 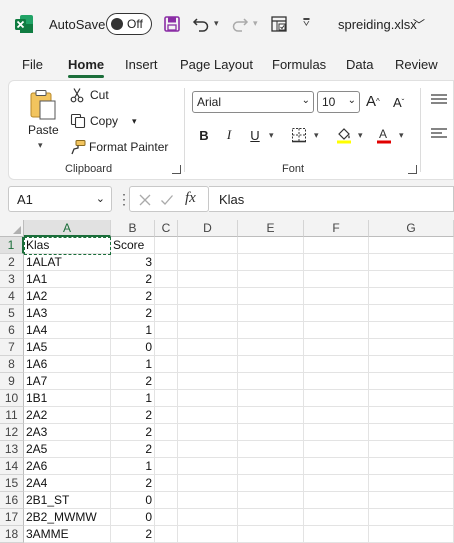 I want to click on cell-d18, so click(x=208, y=534).